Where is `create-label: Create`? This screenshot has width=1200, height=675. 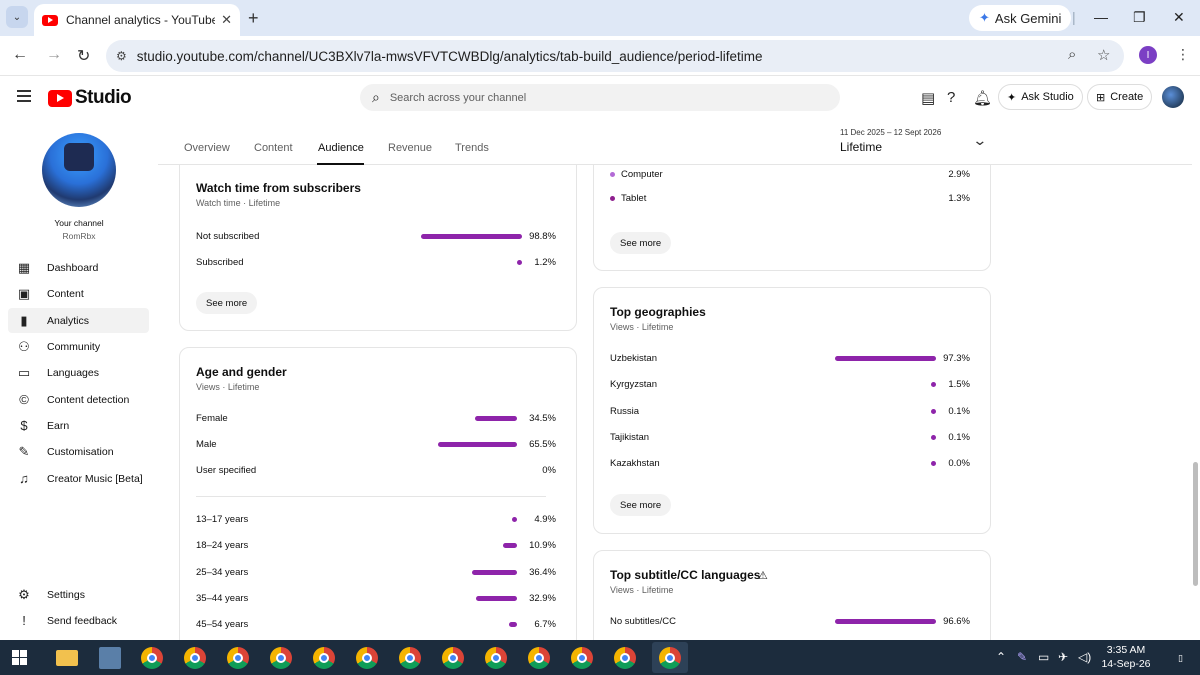 create-label: Create is located at coordinates (1127, 97).